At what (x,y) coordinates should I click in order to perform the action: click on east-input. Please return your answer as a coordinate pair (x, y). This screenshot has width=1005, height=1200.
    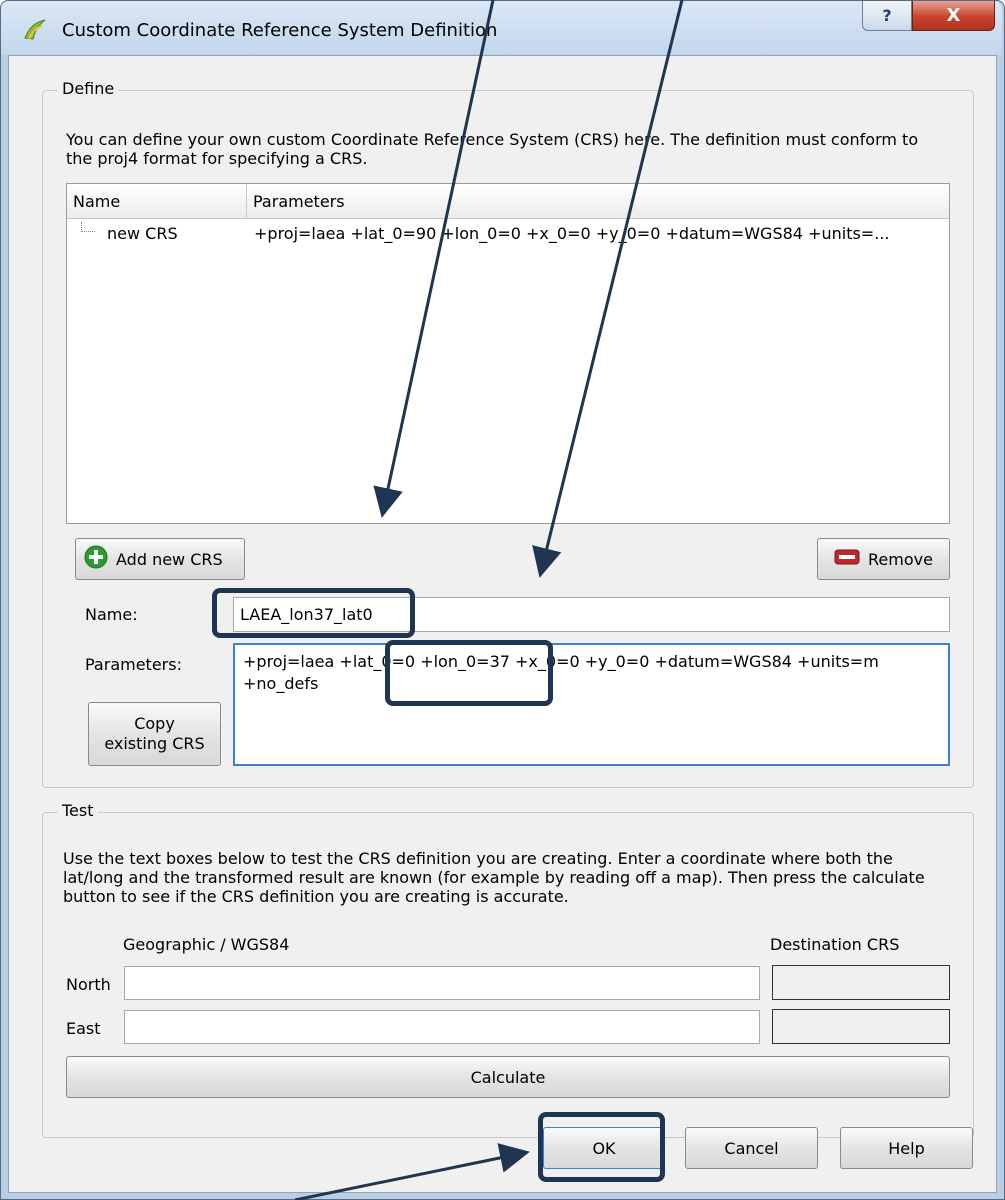
    Looking at the image, I should click on (442, 1027).